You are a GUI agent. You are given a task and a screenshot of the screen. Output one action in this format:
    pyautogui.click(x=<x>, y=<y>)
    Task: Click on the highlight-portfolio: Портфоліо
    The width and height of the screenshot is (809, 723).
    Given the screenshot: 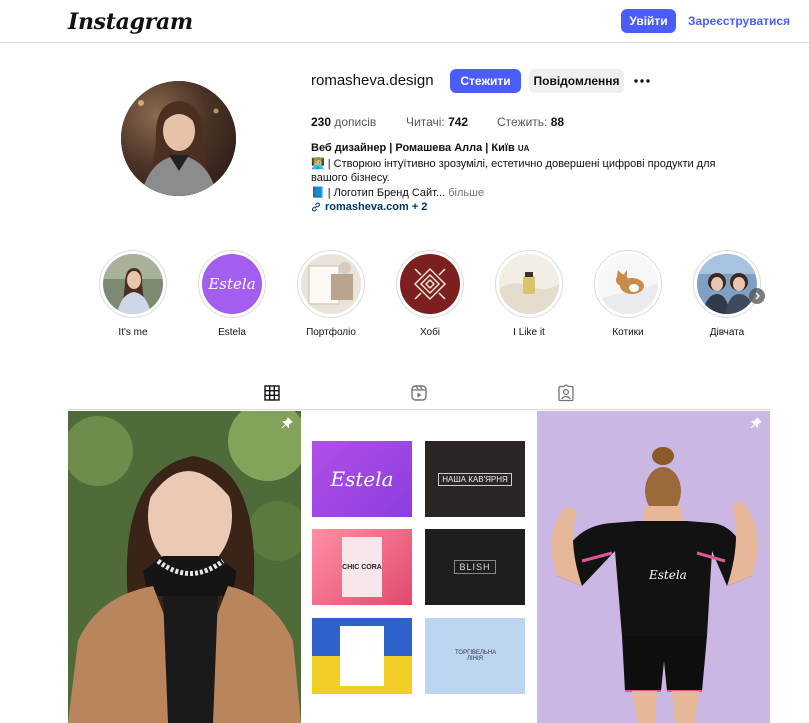 What is the action you would take?
    pyautogui.click(x=331, y=294)
    